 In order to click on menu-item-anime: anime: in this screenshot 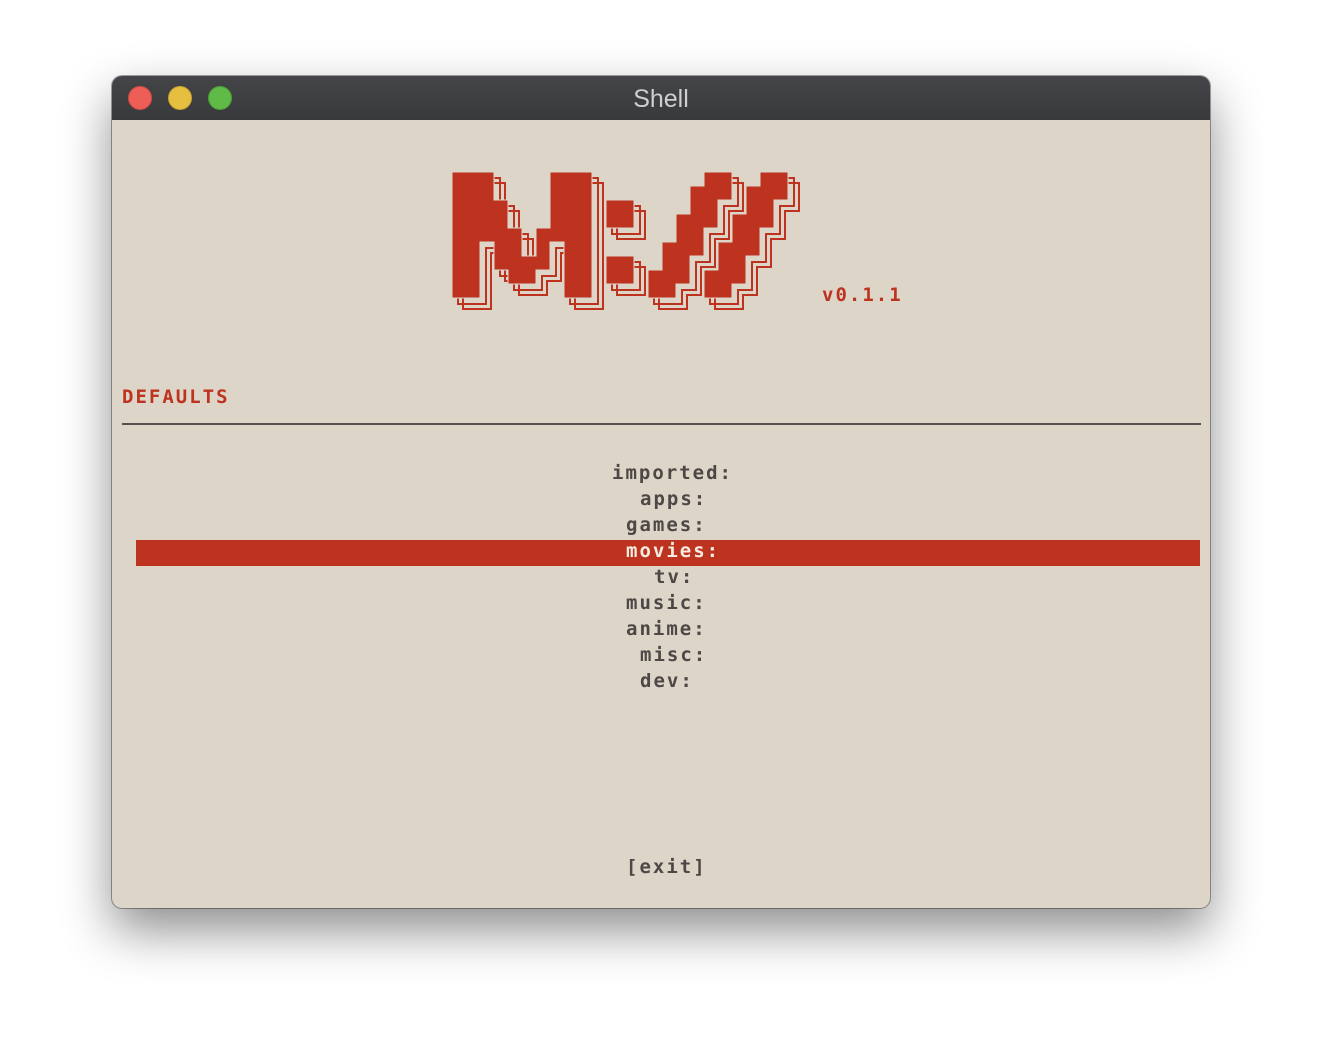, I will do `click(666, 629)`.